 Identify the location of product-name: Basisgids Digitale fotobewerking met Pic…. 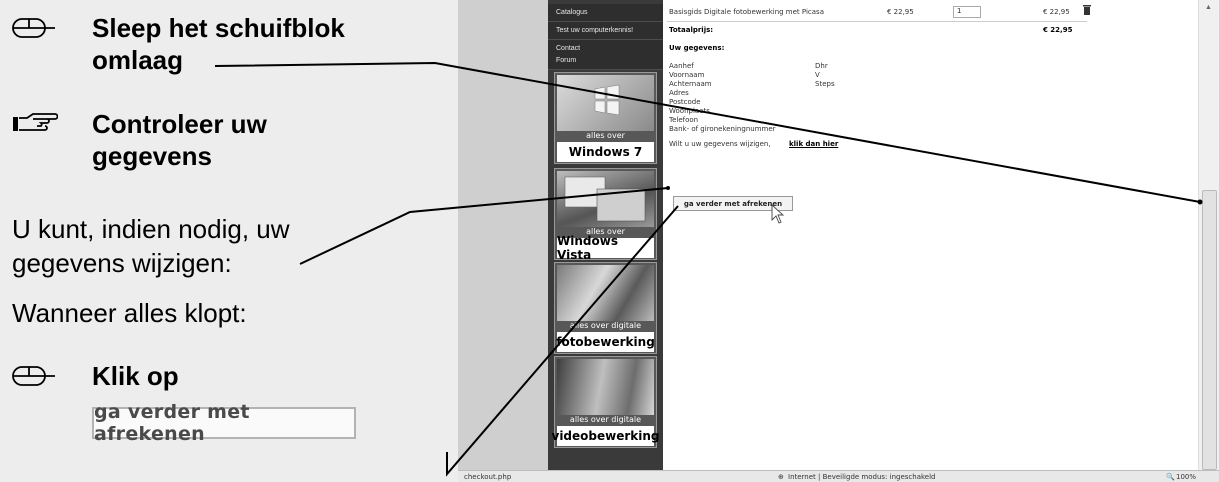
(746, 12).